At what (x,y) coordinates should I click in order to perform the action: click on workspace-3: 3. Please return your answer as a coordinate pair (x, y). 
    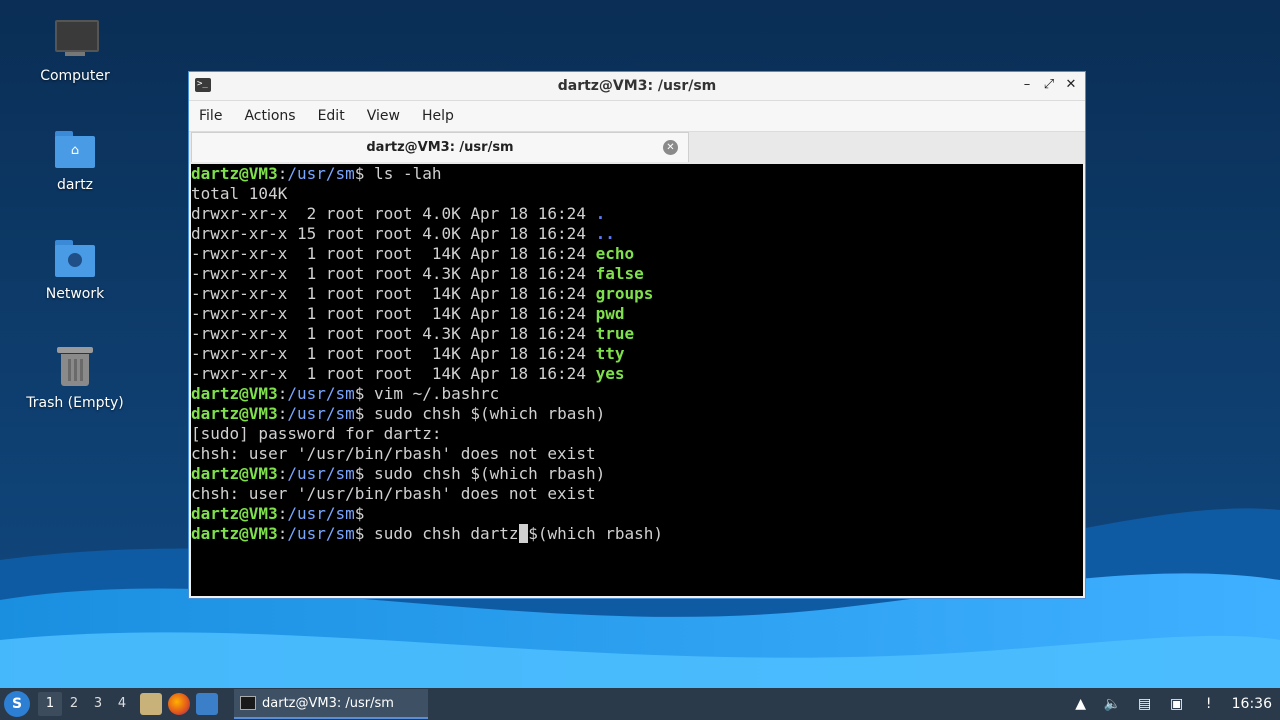
    Looking at the image, I should click on (98, 704).